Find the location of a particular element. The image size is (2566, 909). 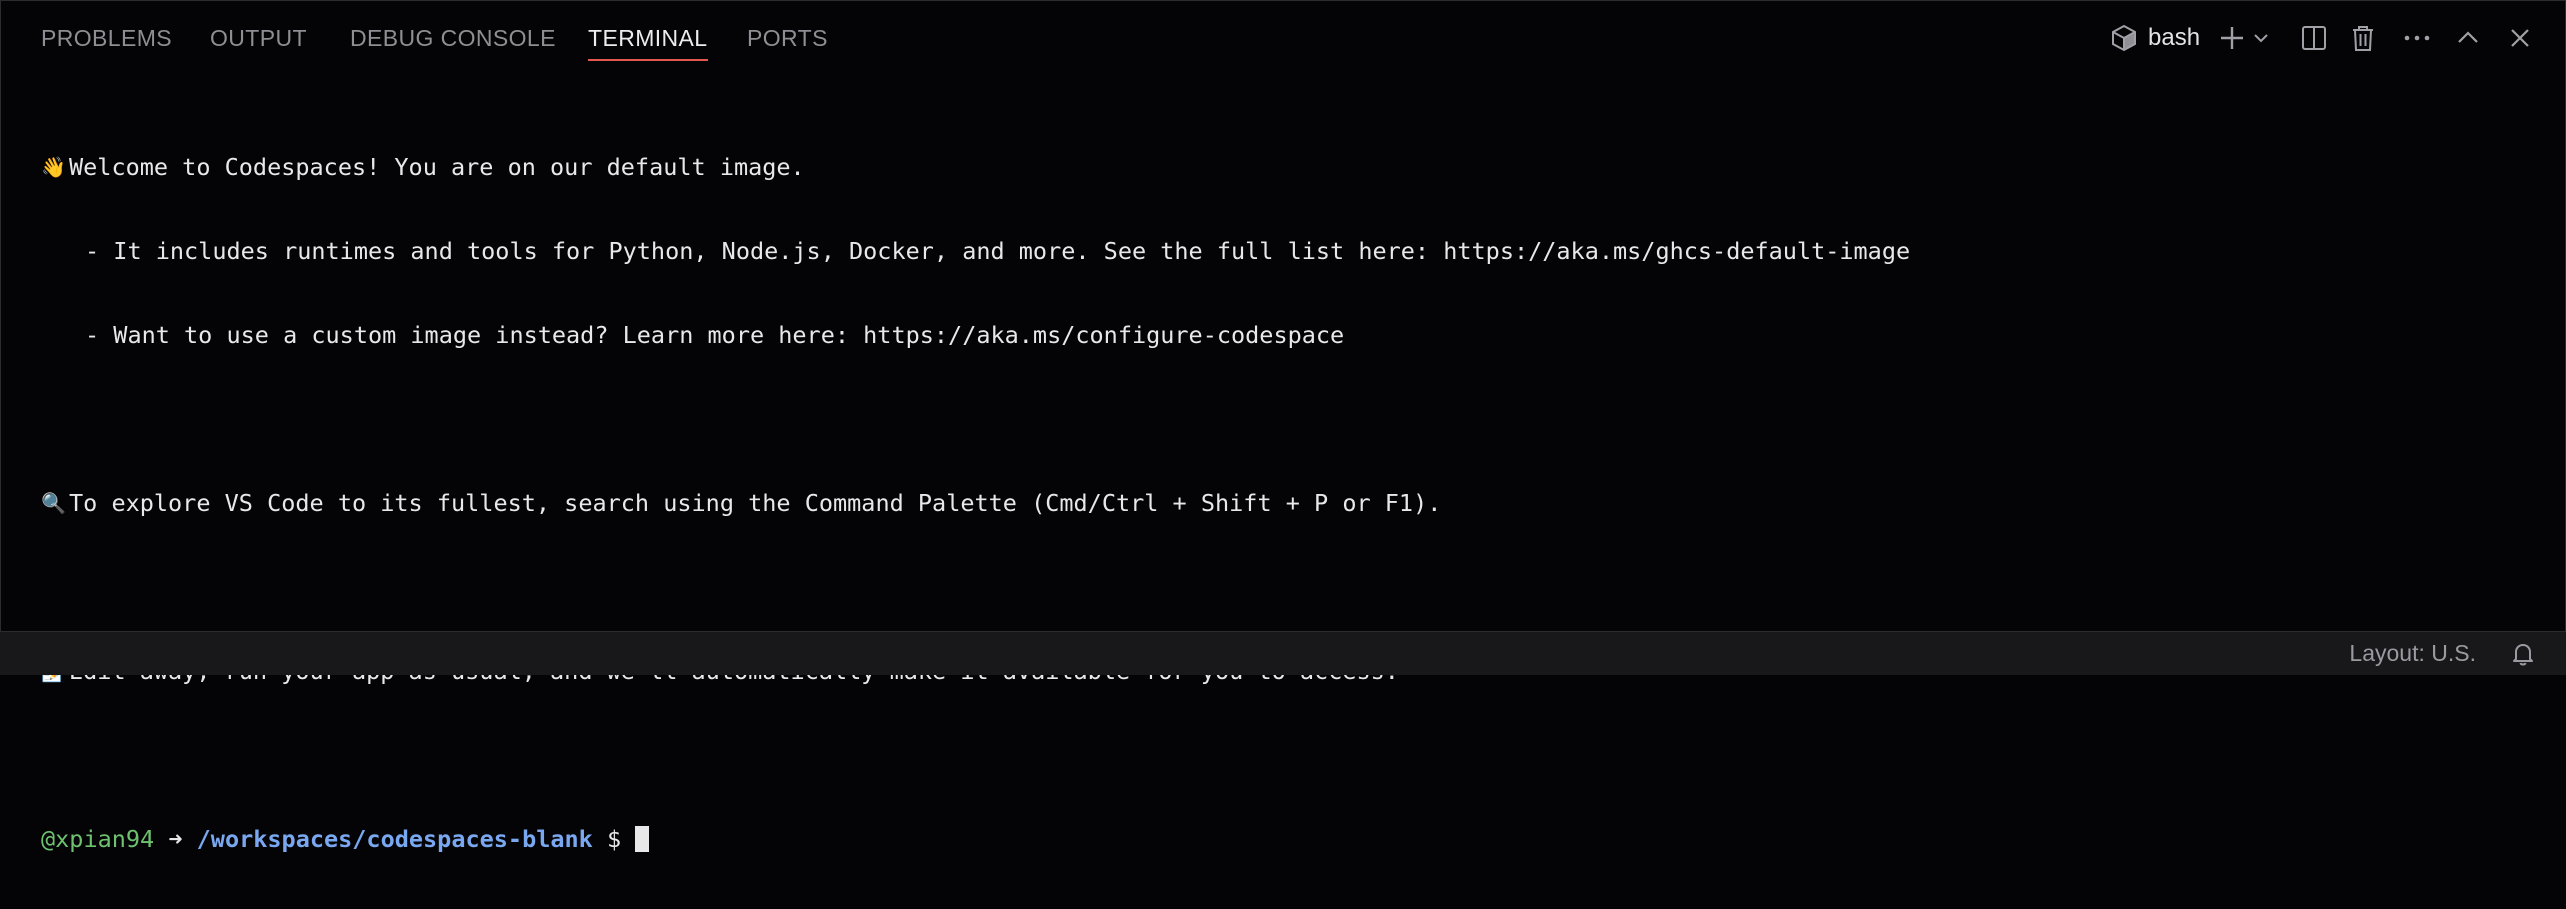

tab-output: OUTPUT is located at coordinates (258, 38).